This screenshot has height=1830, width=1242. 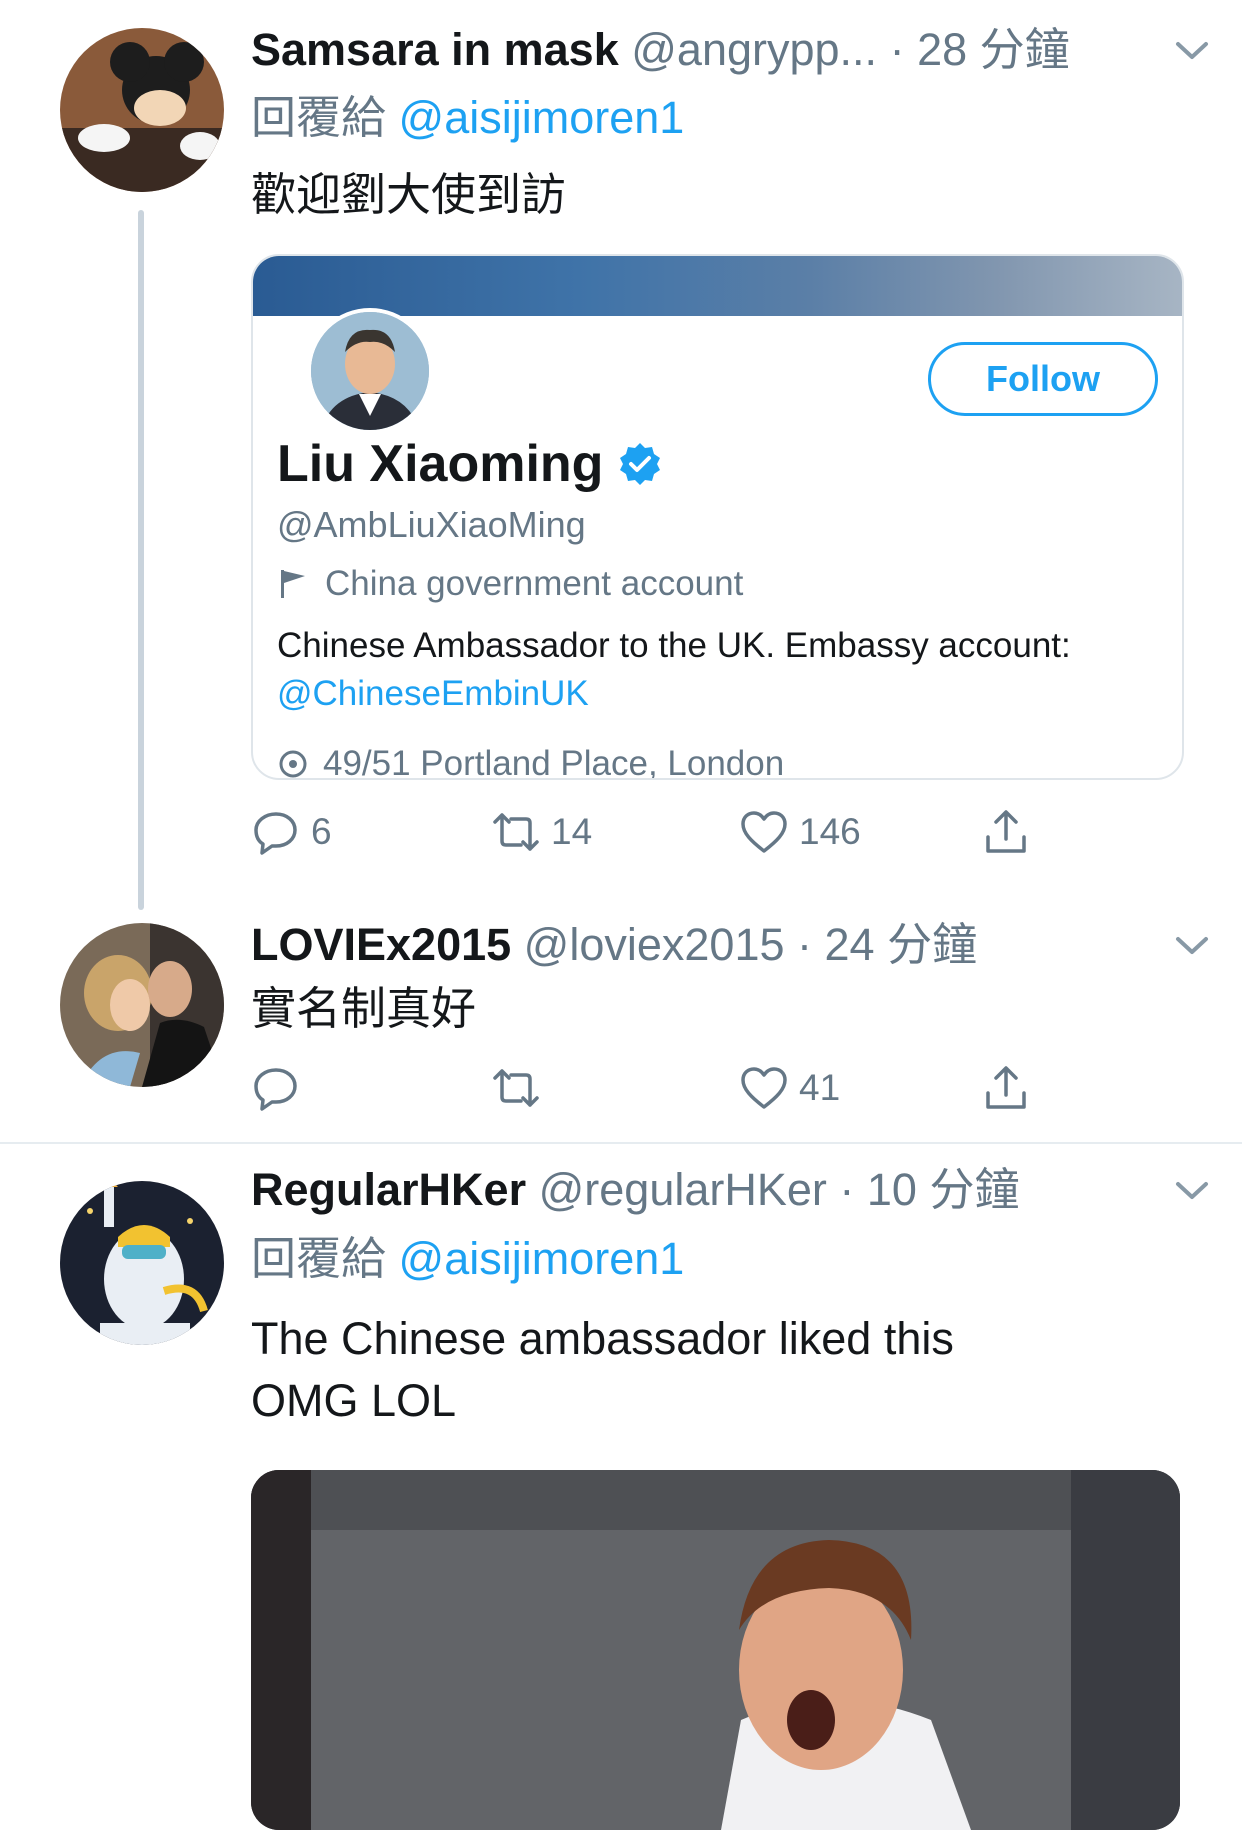 I want to click on tweet-text: 歡迎劉大使到訪, so click(x=409, y=194).